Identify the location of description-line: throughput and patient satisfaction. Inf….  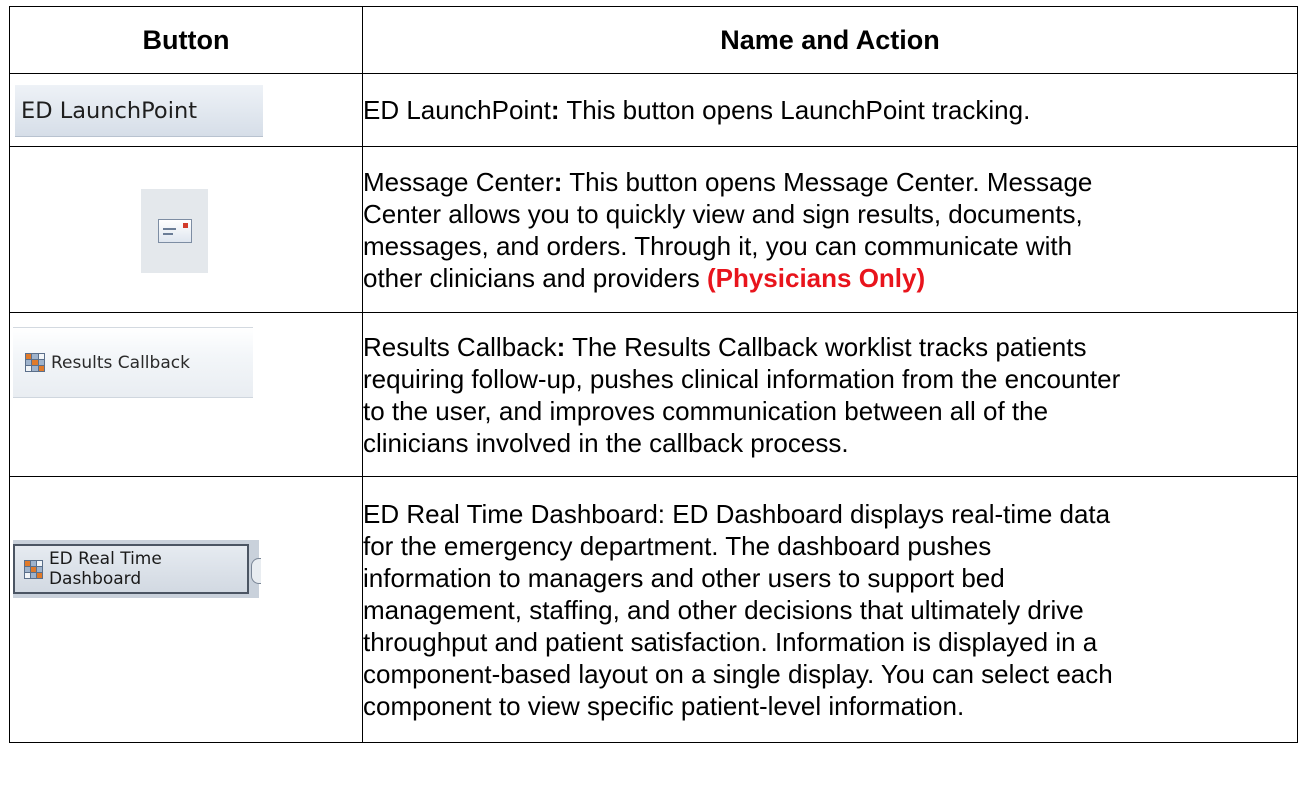
(730, 641).